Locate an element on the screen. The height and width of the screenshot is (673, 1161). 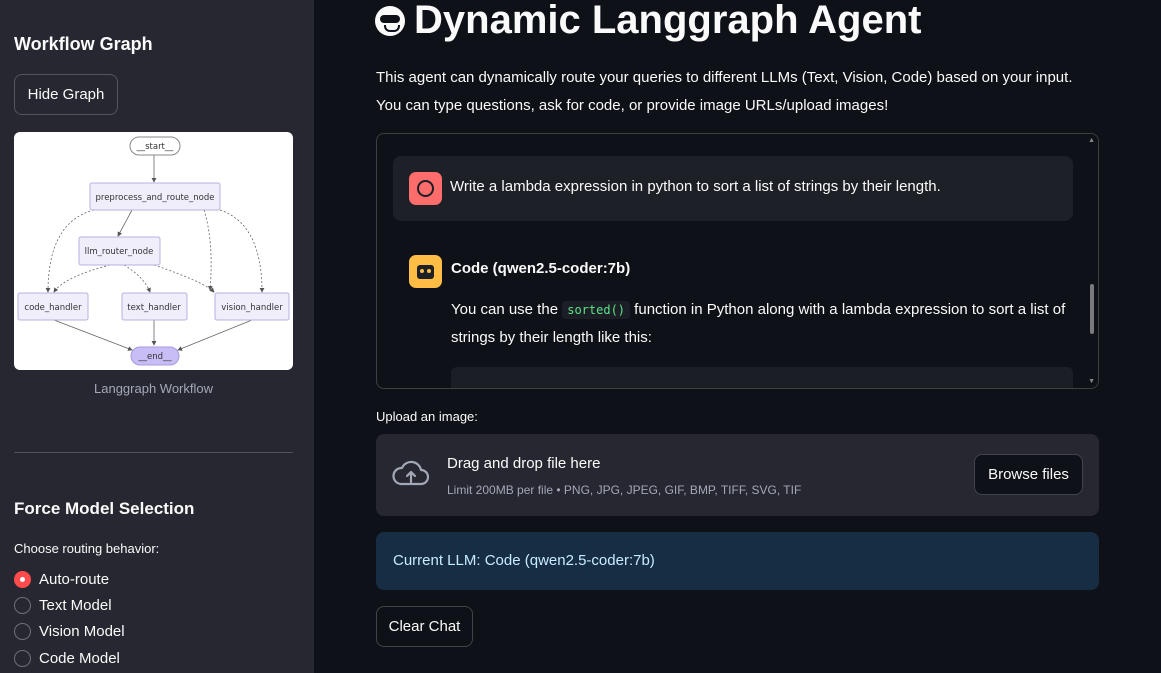
sidebar-divider is located at coordinates (153, 452).